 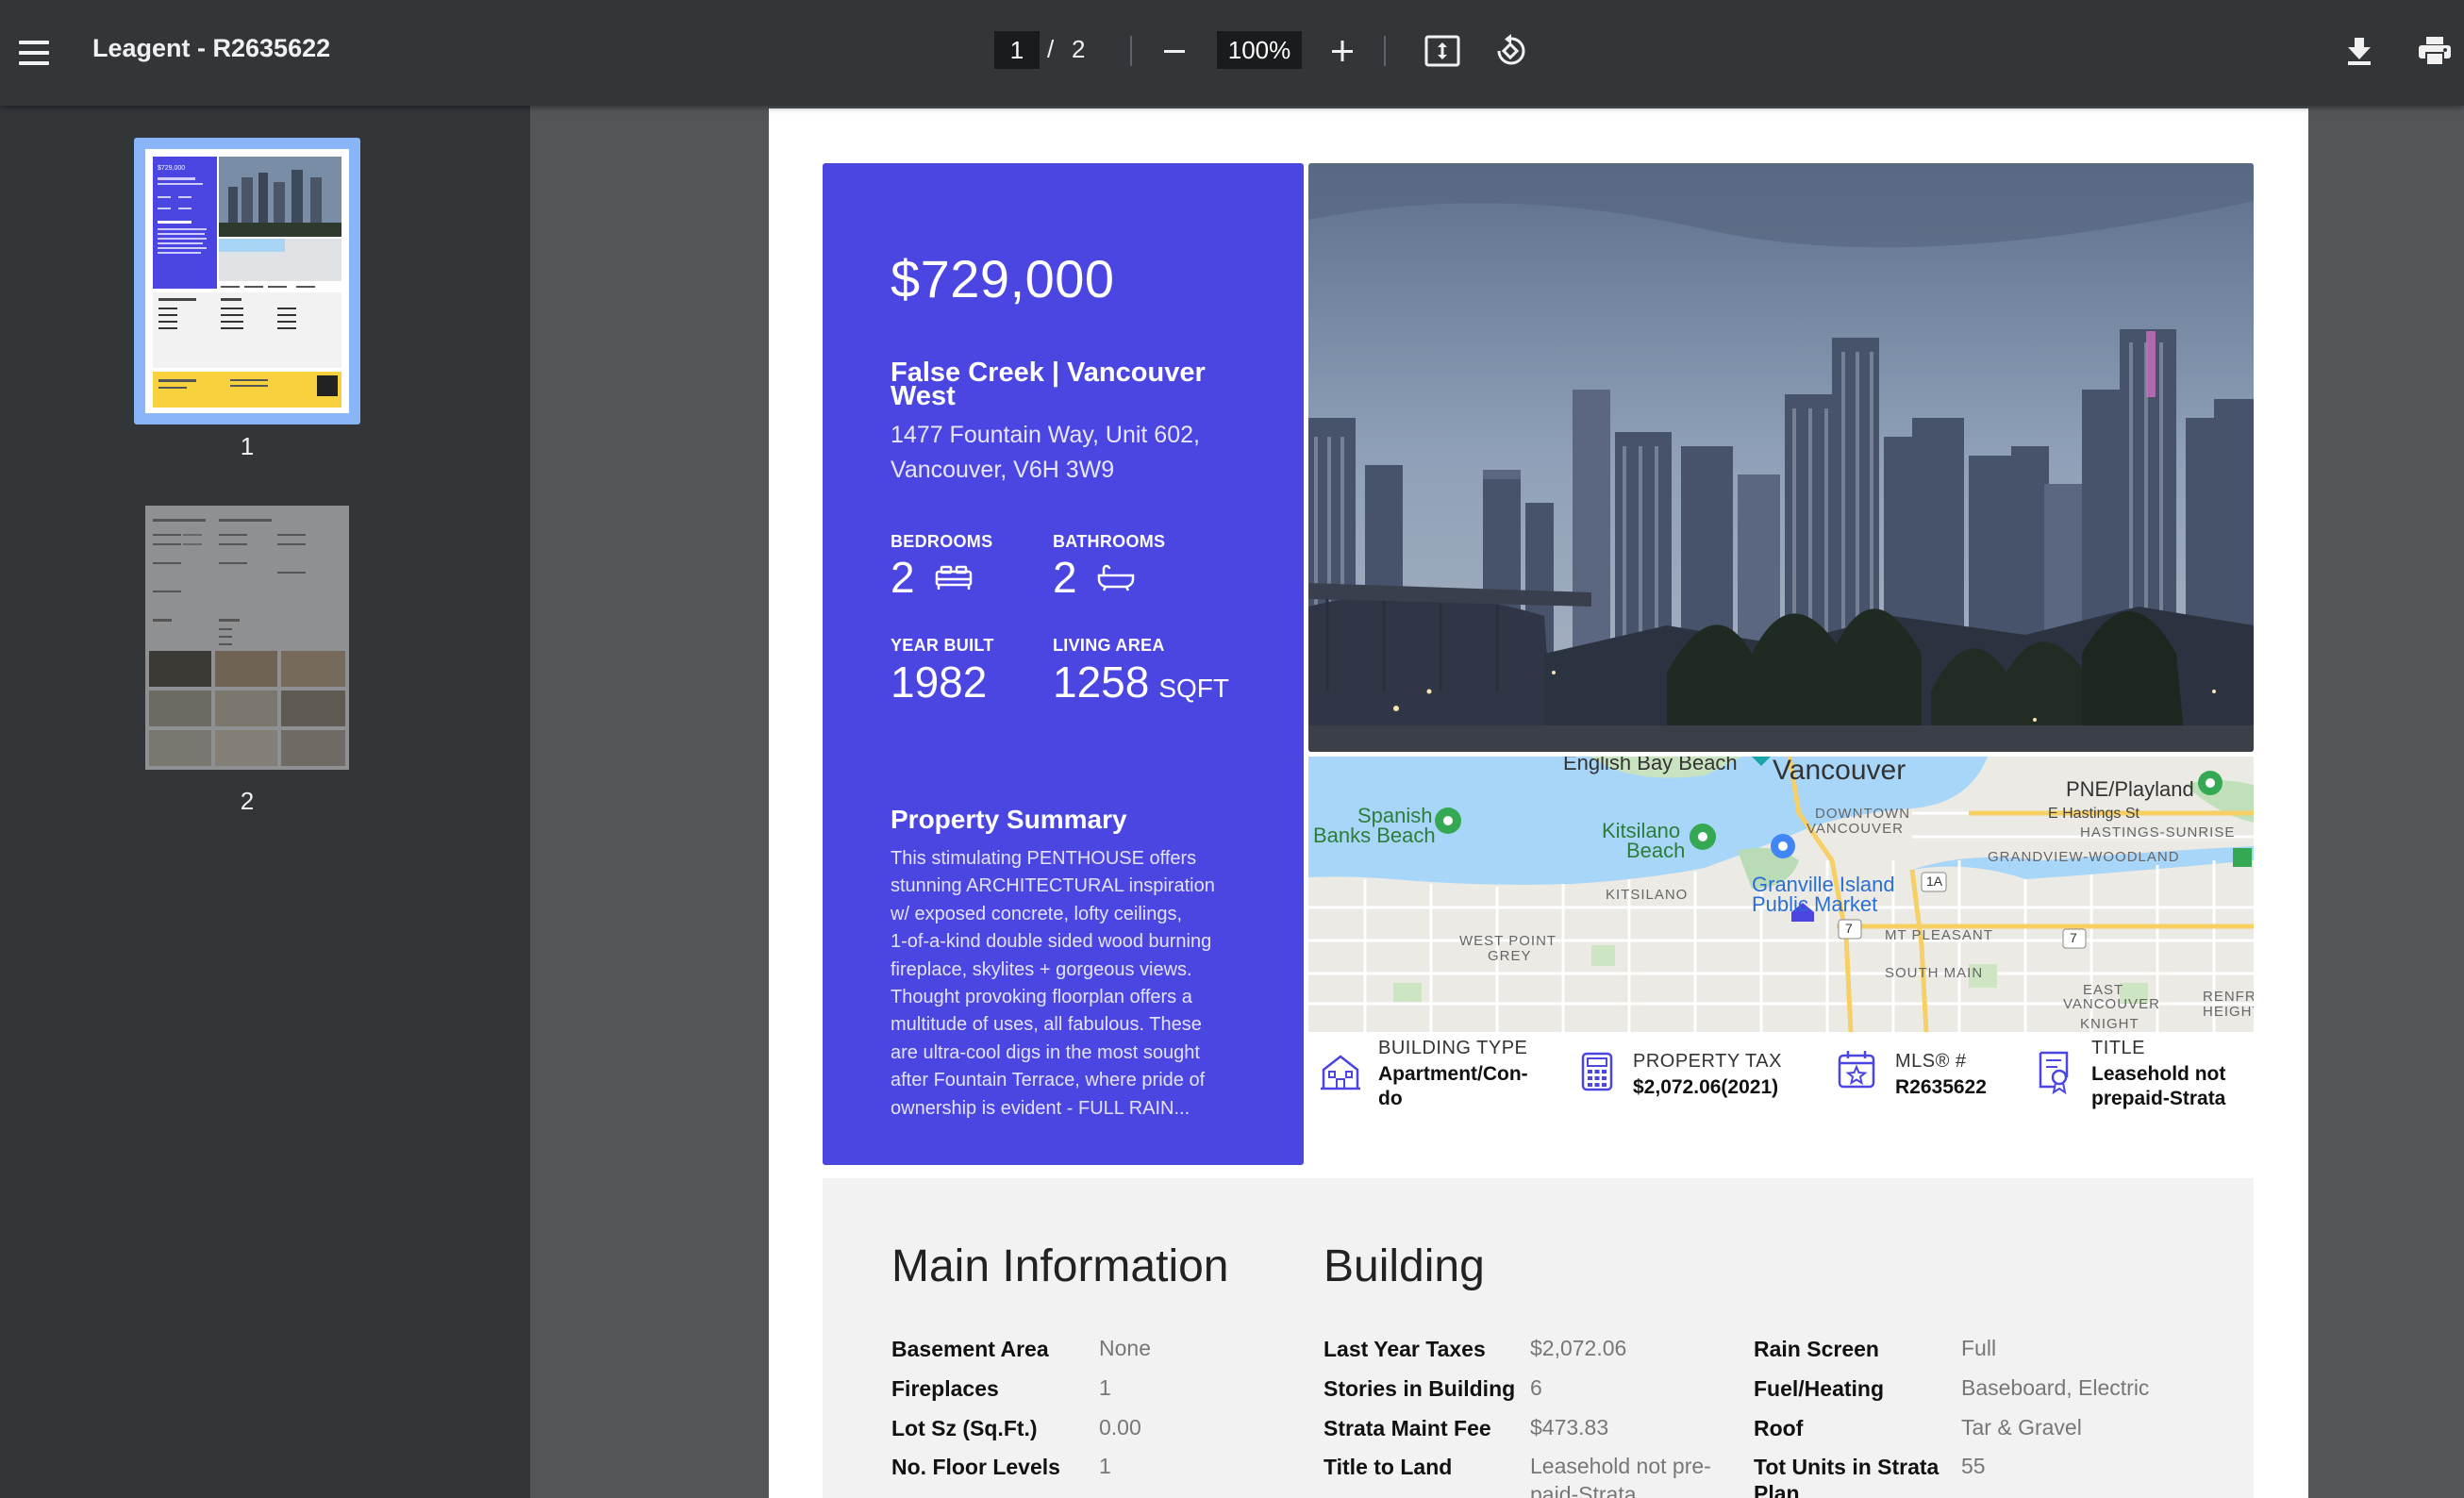 I want to click on map-label-west-point-grey: GREY, so click(x=1510, y=956).